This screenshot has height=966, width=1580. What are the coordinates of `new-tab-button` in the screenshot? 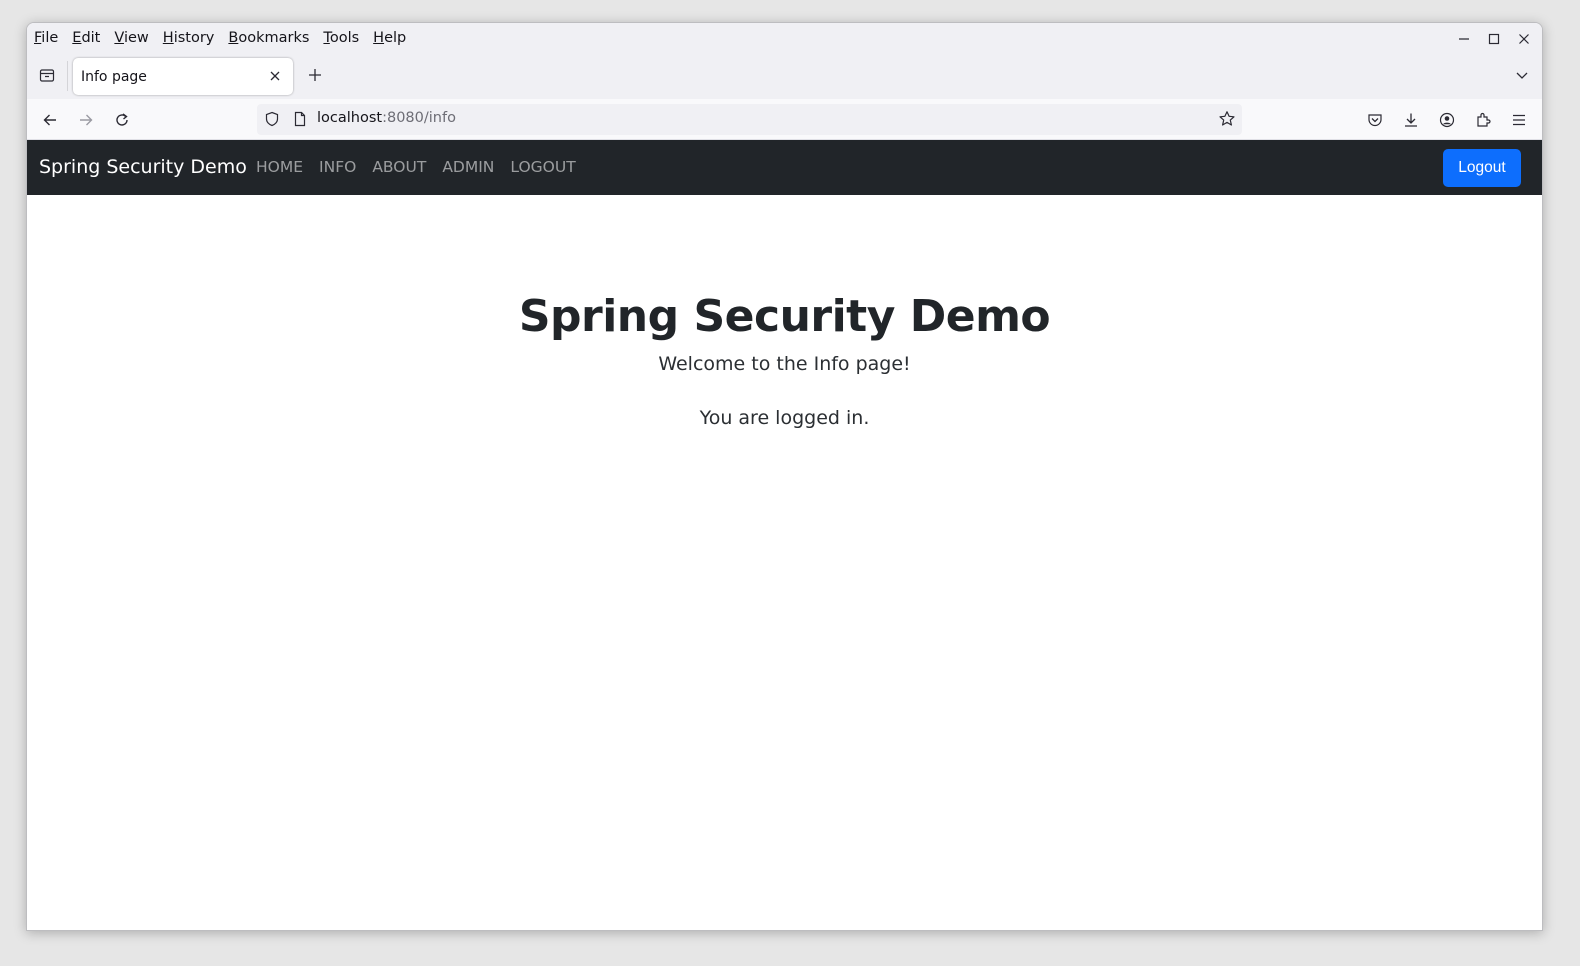 It's located at (315, 75).